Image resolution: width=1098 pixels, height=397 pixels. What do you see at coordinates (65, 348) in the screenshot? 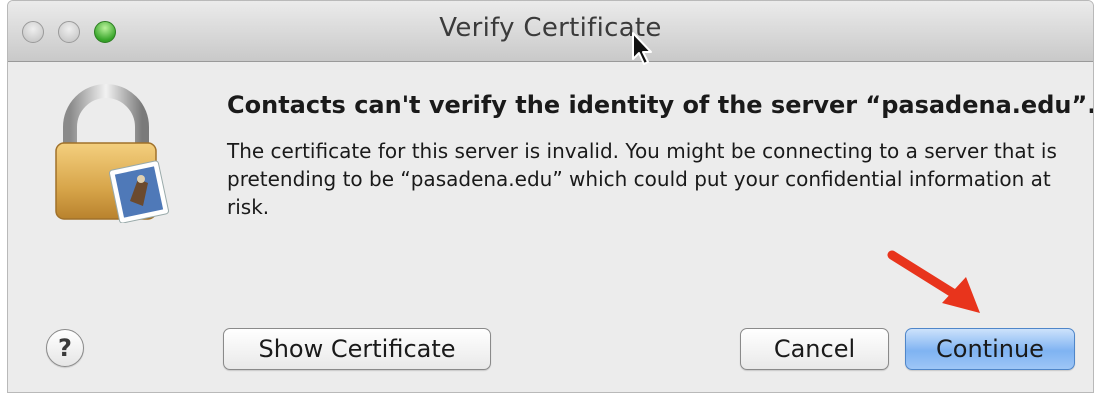
I see `help-button: ?` at bounding box center [65, 348].